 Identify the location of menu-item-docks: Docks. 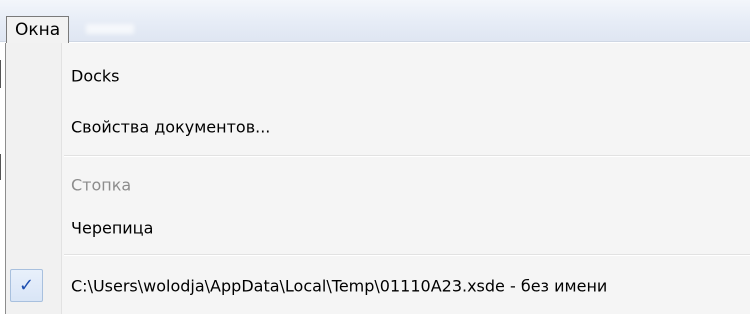
(378, 76).